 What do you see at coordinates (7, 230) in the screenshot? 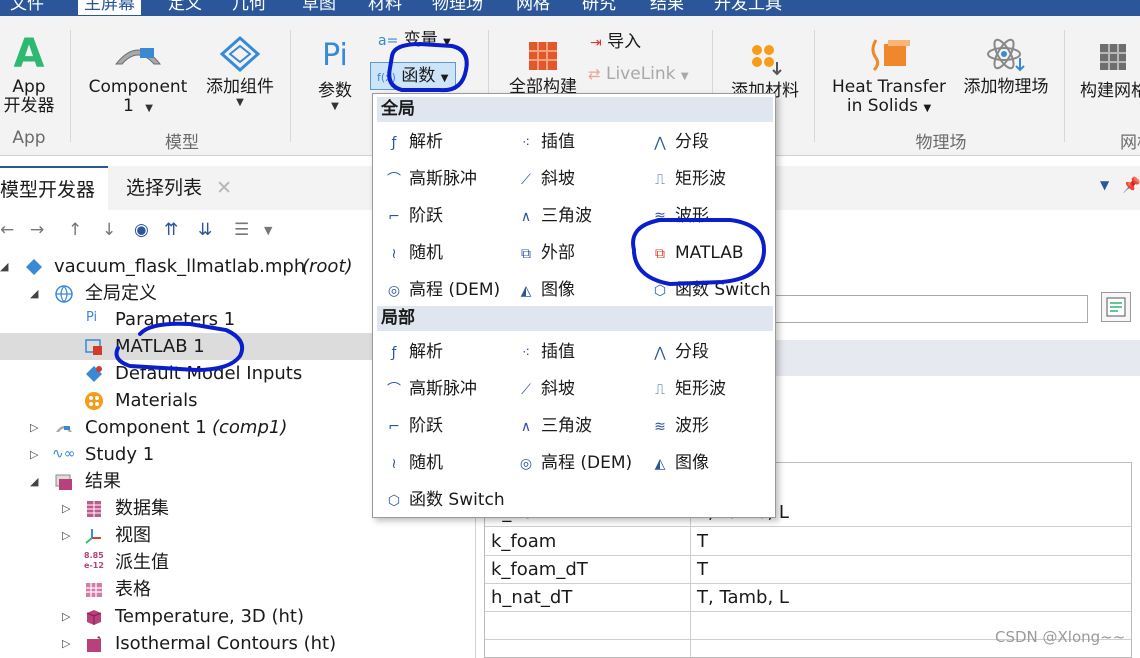
I see `back-arrow-icon: ←` at bounding box center [7, 230].